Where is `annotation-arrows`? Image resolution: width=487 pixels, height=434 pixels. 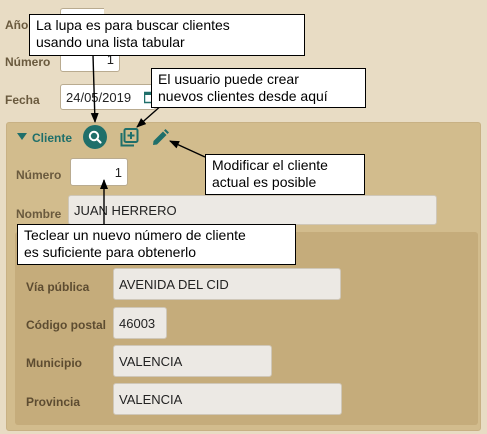 annotation-arrows is located at coordinates (148, 139).